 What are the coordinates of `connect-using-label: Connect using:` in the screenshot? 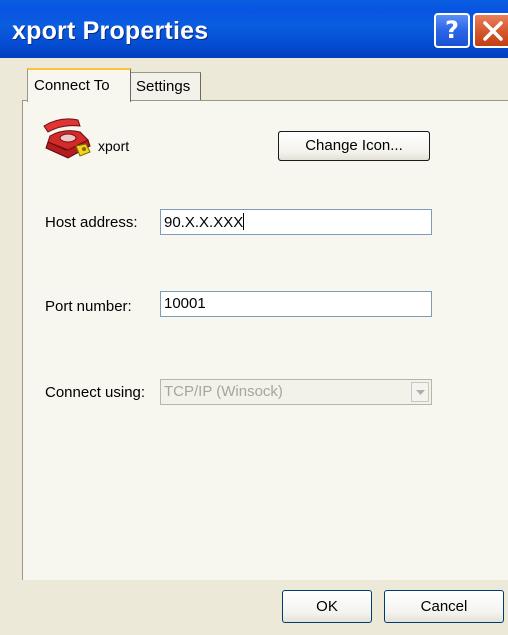 It's located at (95, 392).